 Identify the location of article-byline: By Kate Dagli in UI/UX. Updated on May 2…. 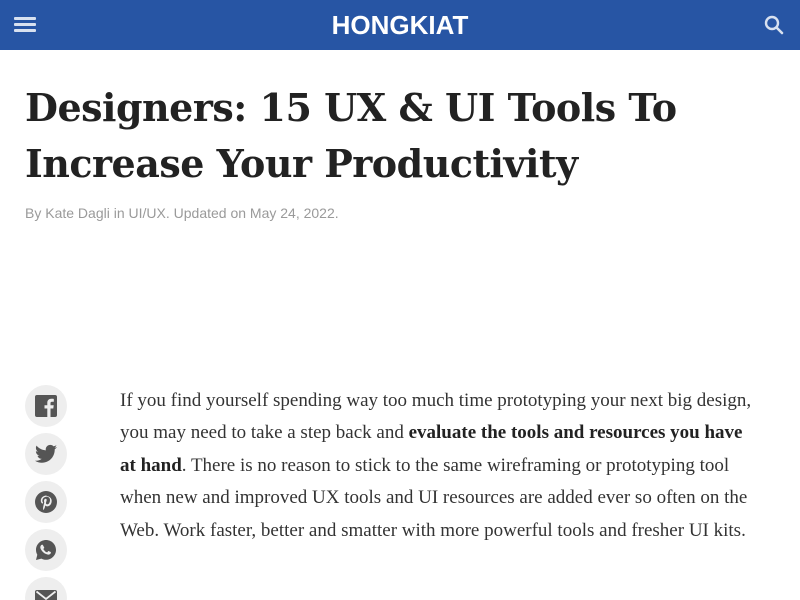
(182, 213).